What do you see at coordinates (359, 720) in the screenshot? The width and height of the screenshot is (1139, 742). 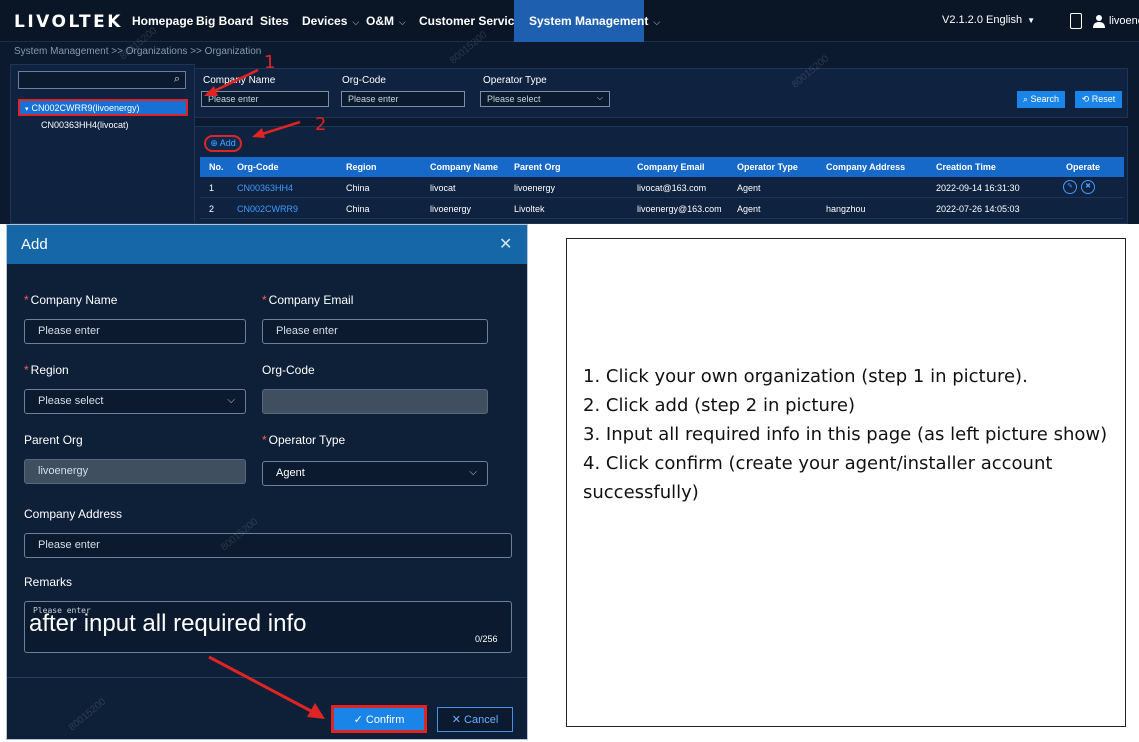 I see `check-icon: ✓` at bounding box center [359, 720].